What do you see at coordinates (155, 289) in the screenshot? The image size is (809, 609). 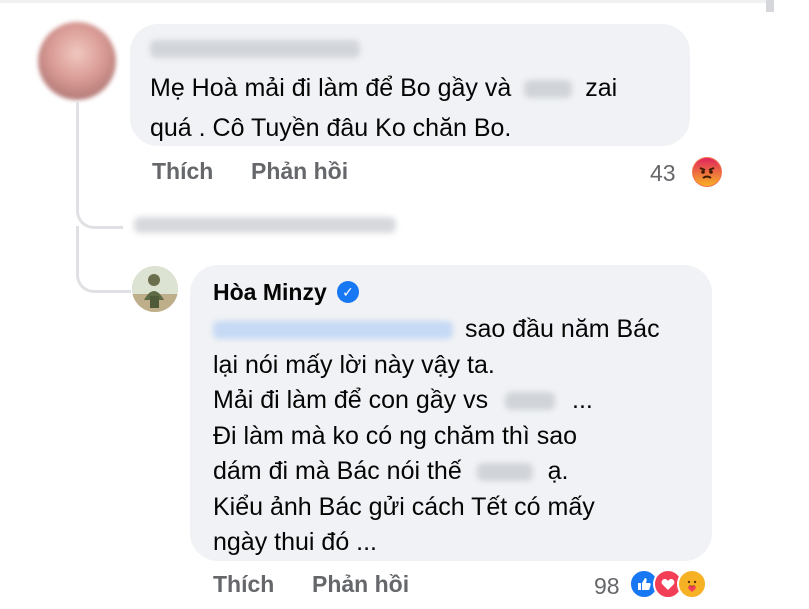 I see `reply-author-avatar` at bounding box center [155, 289].